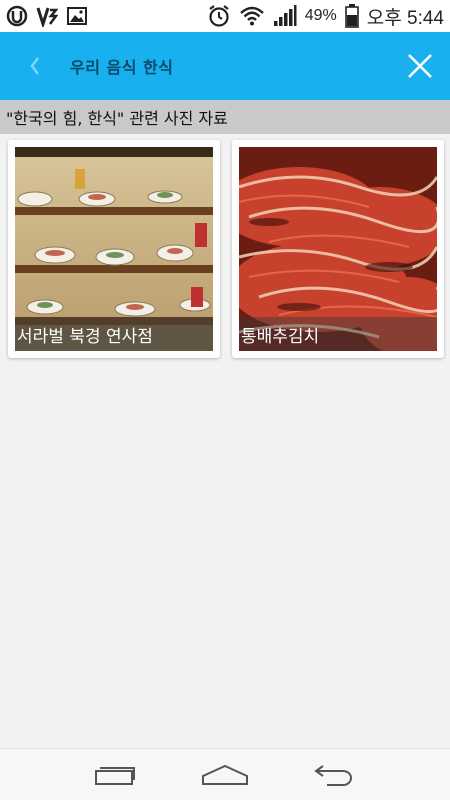 The width and height of the screenshot is (450, 800). I want to click on signal-icon, so click(285, 16).